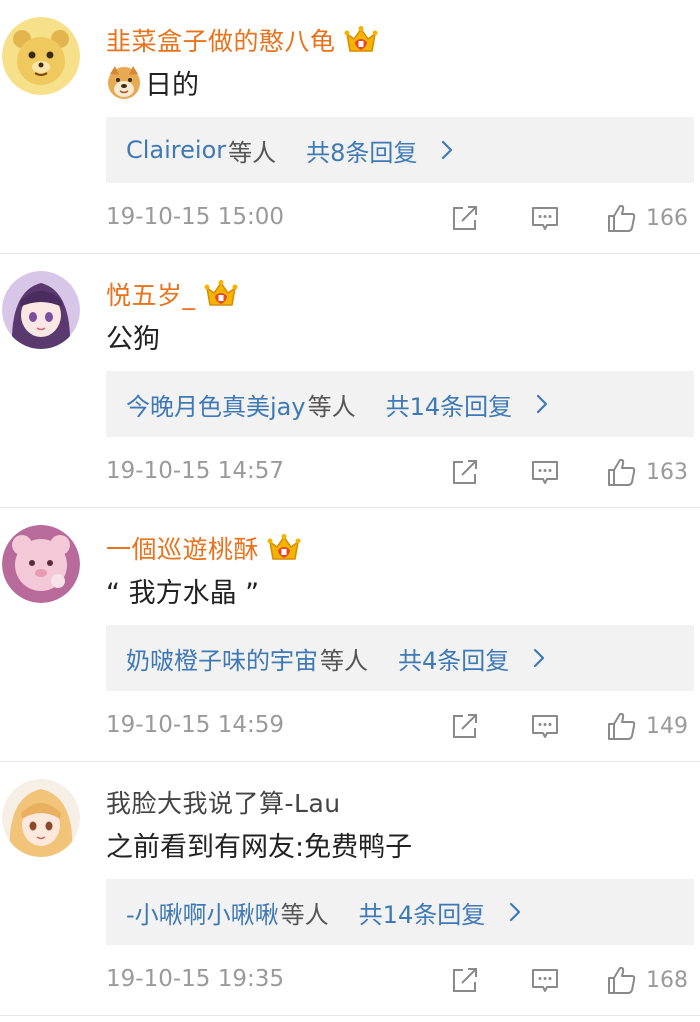 This screenshot has width=700, height=1022. What do you see at coordinates (361, 150) in the screenshot?
I see `reply-count: 共8条回复` at bounding box center [361, 150].